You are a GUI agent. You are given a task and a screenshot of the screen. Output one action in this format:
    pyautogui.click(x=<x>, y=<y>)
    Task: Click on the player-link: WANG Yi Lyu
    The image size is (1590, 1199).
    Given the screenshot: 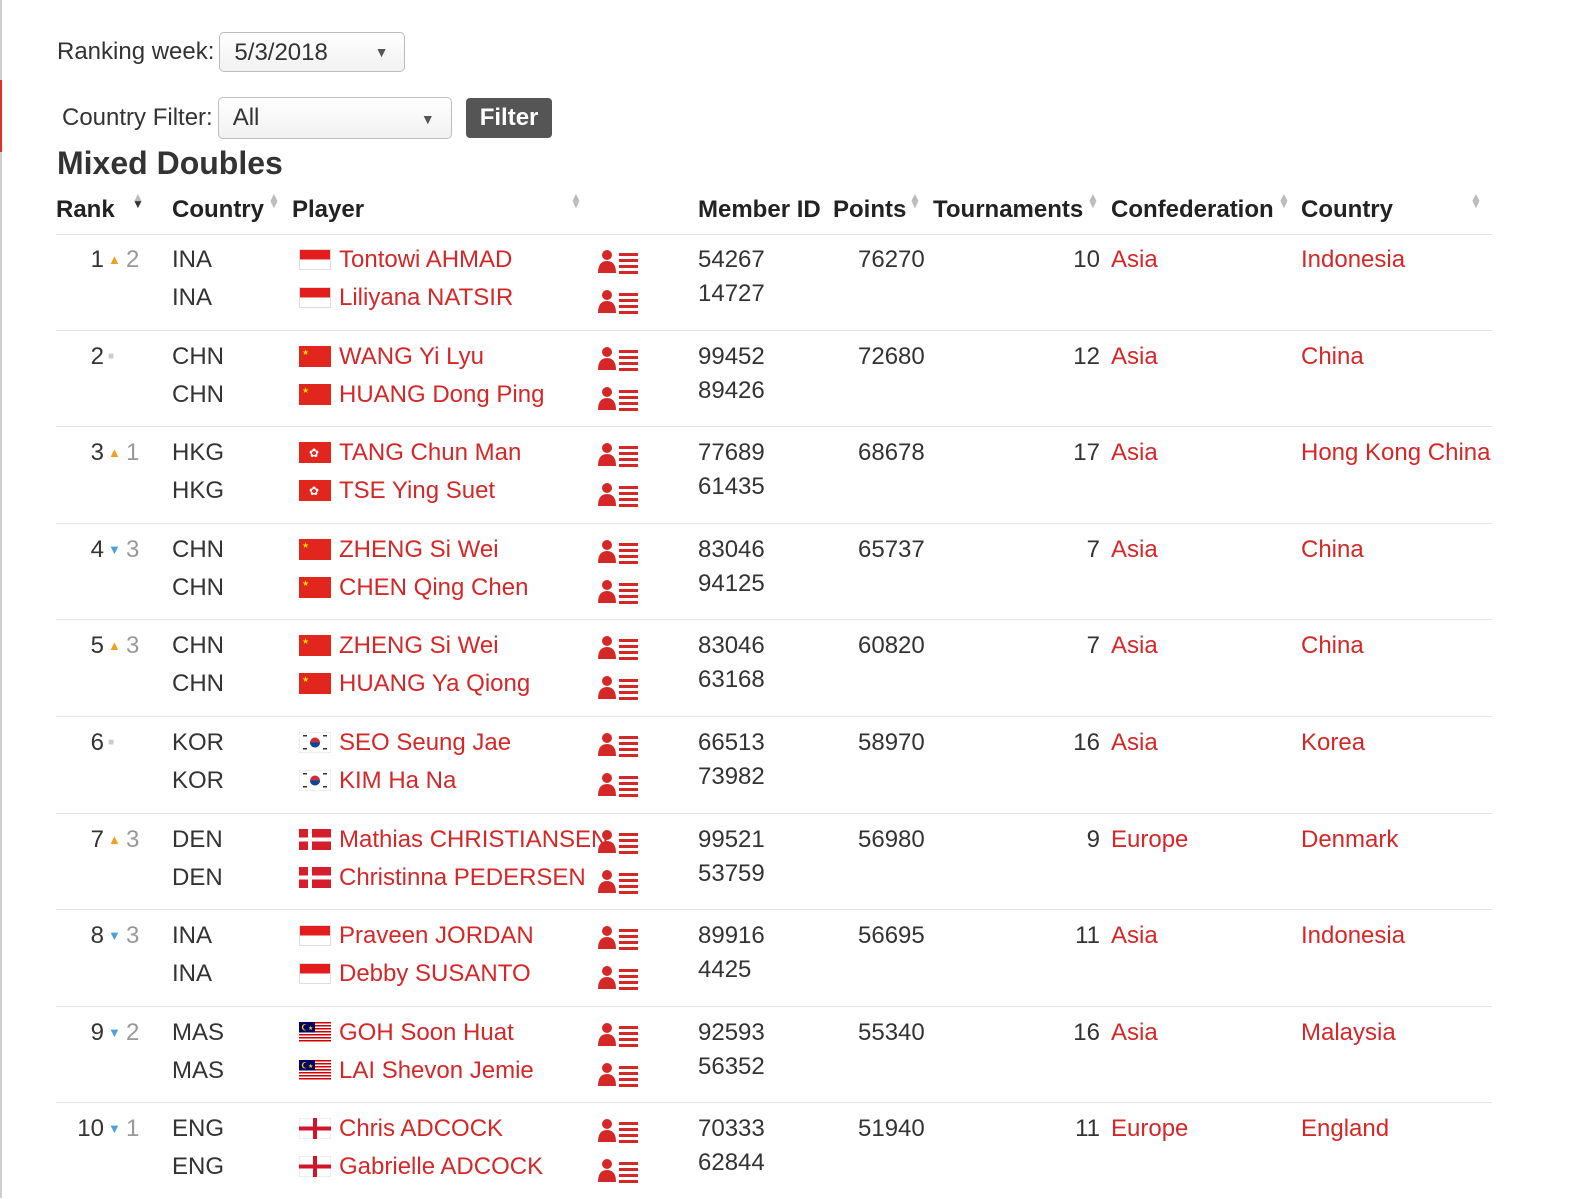 What is the action you would take?
    pyautogui.click(x=411, y=357)
    